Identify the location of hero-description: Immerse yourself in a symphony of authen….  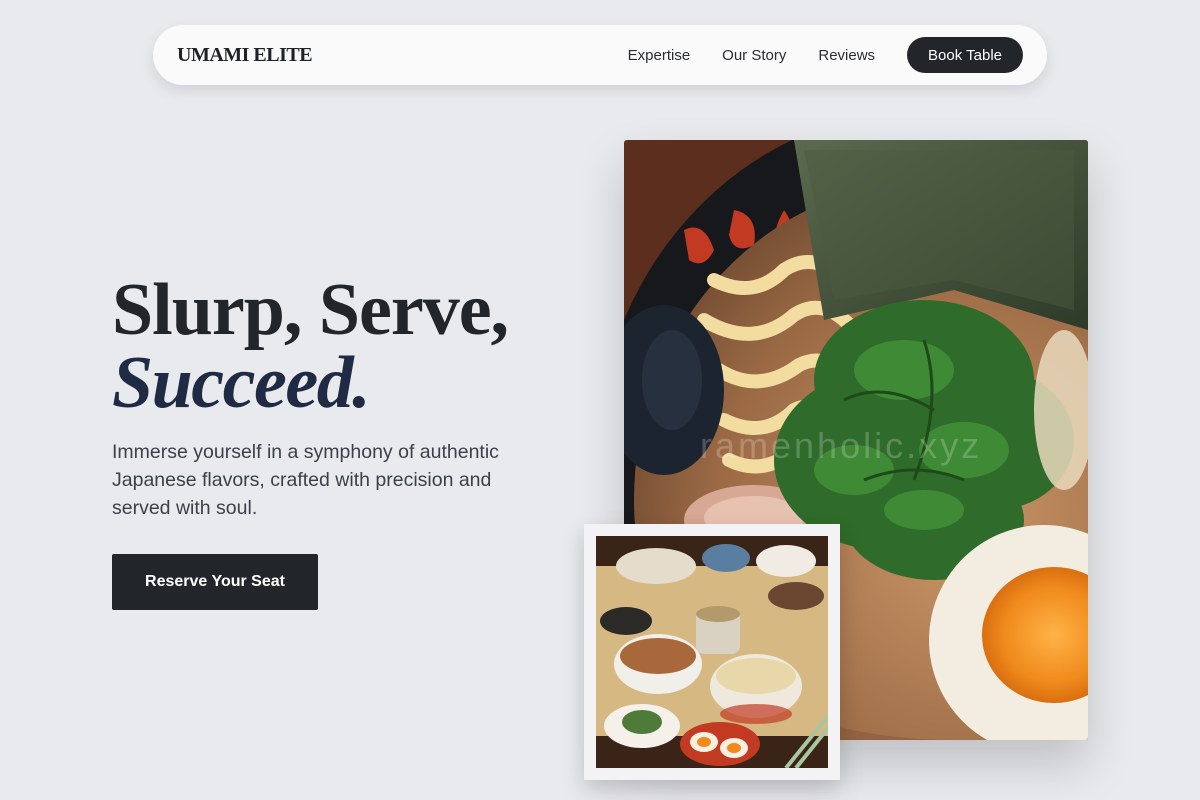
(305, 480).